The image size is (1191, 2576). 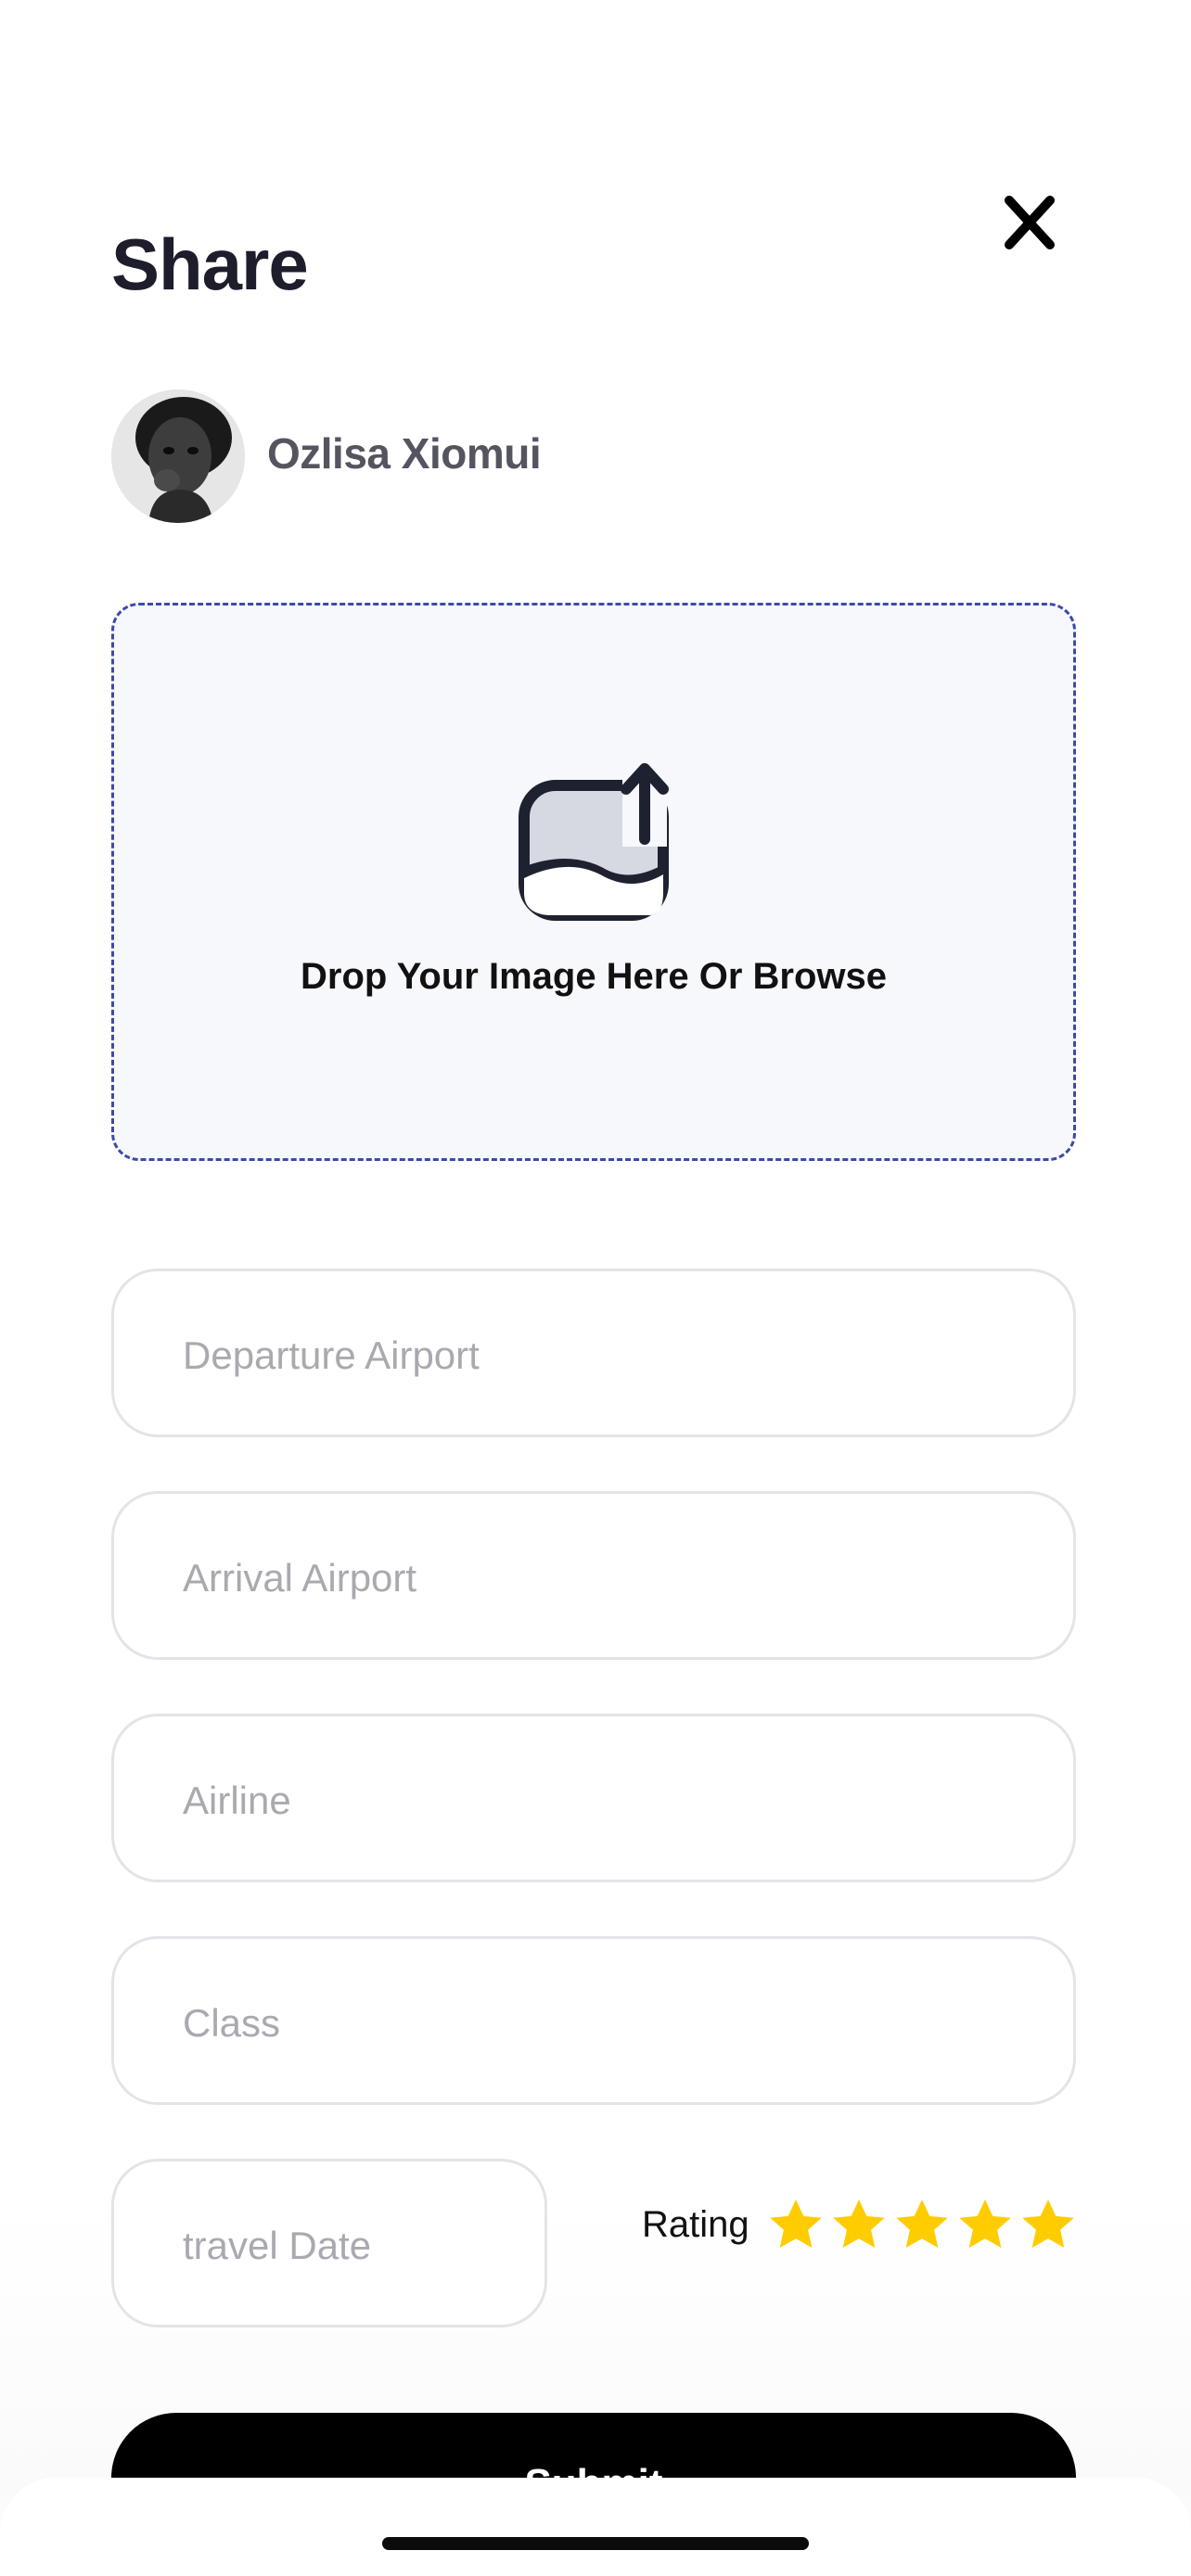 I want to click on class-placeholder: Class, so click(x=232, y=2023).